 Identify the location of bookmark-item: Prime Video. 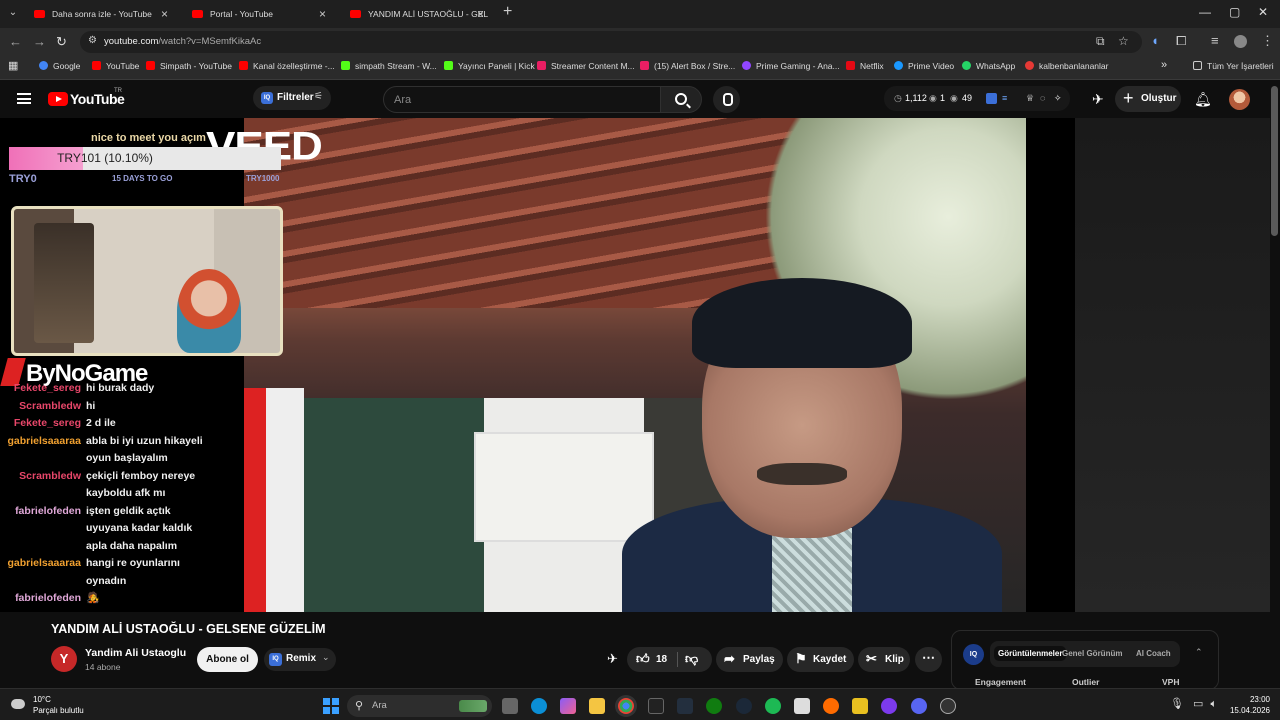
(924, 66).